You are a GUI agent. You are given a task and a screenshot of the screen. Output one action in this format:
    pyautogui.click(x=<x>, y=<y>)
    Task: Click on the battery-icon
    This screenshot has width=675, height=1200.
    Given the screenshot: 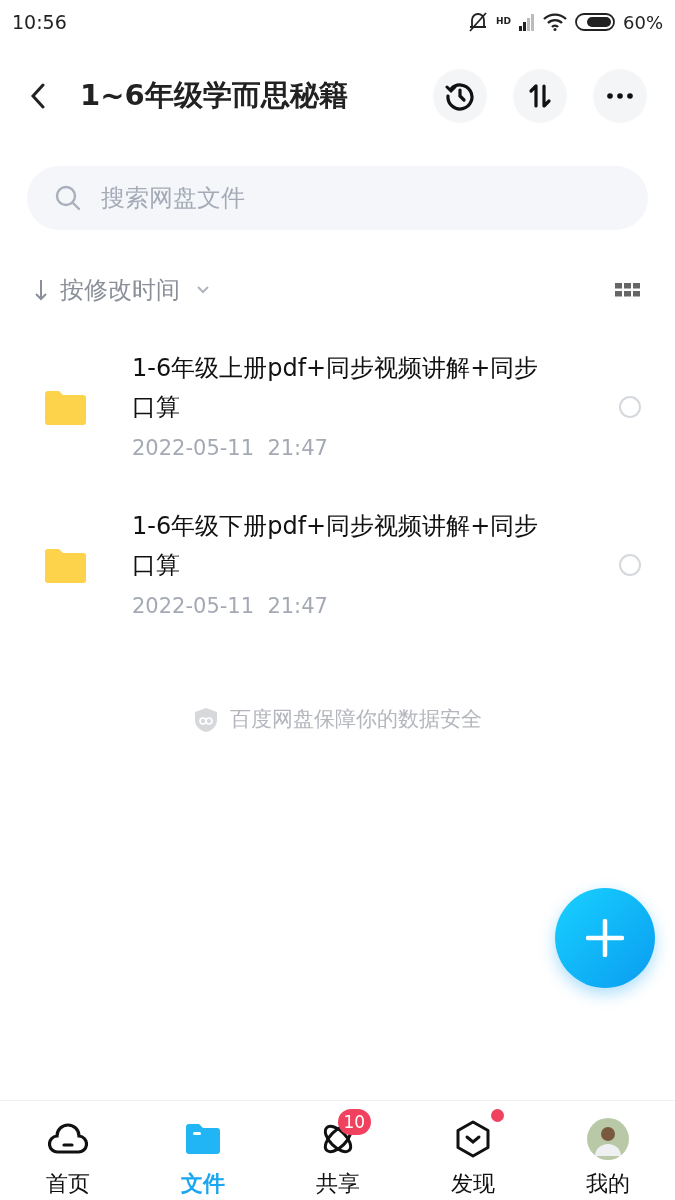 What is the action you would take?
    pyautogui.click(x=595, y=22)
    